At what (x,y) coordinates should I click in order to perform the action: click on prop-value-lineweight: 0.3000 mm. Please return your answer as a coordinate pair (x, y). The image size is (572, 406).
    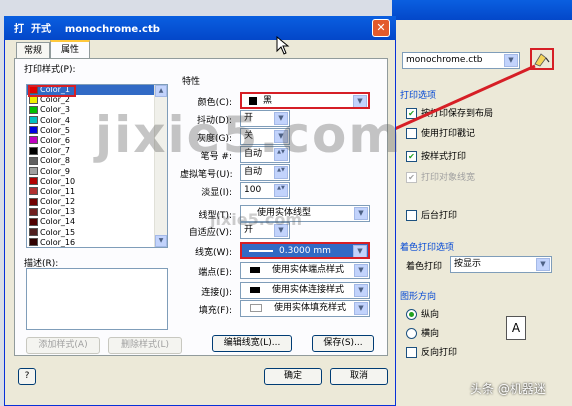
    Looking at the image, I should click on (305, 251).